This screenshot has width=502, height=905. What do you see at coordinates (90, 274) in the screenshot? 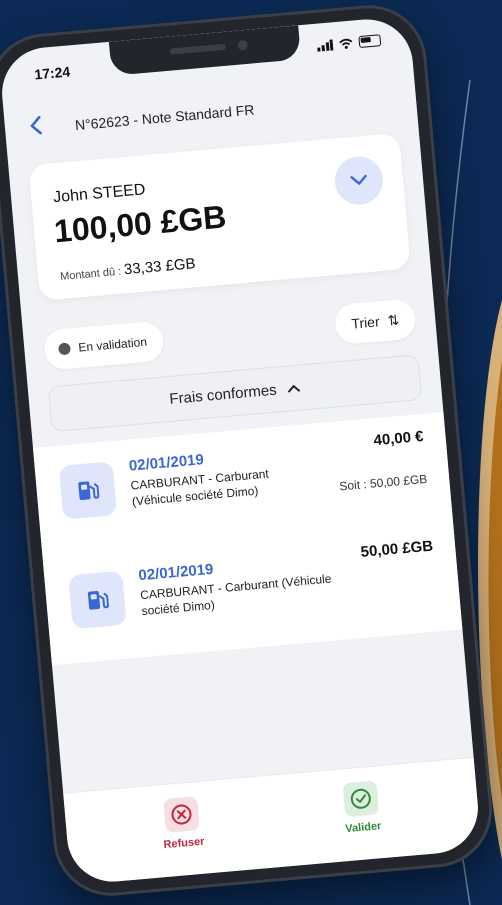
I see `amount-due-label: Montant dû :` at bounding box center [90, 274].